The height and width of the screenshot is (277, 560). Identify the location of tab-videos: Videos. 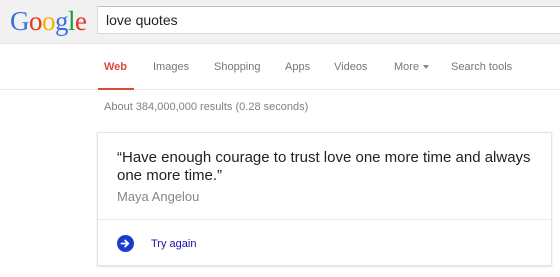
(350, 67).